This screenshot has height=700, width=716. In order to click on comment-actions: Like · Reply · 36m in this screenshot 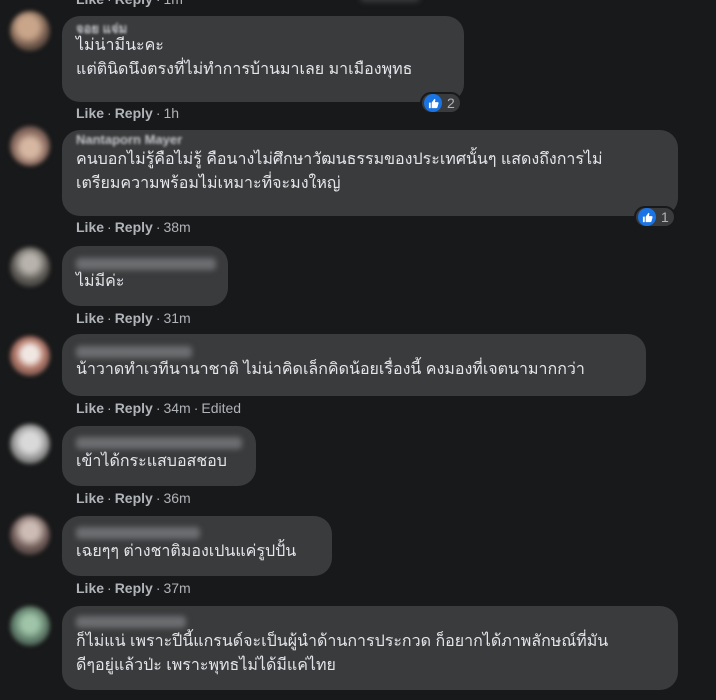, I will do `click(133, 498)`.